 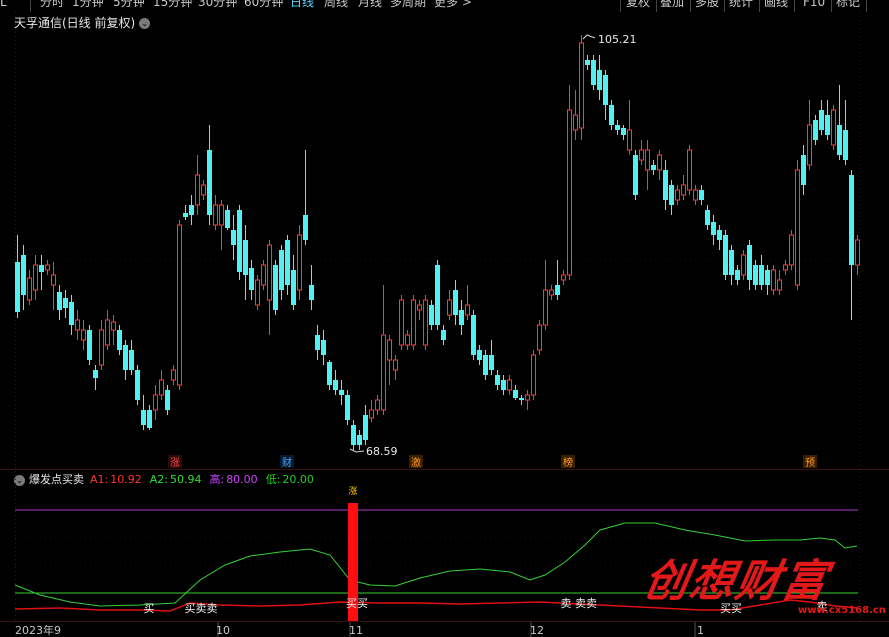 What do you see at coordinates (568, 462) in the screenshot?
I see `event-tag-榜: 榜` at bounding box center [568, 462].